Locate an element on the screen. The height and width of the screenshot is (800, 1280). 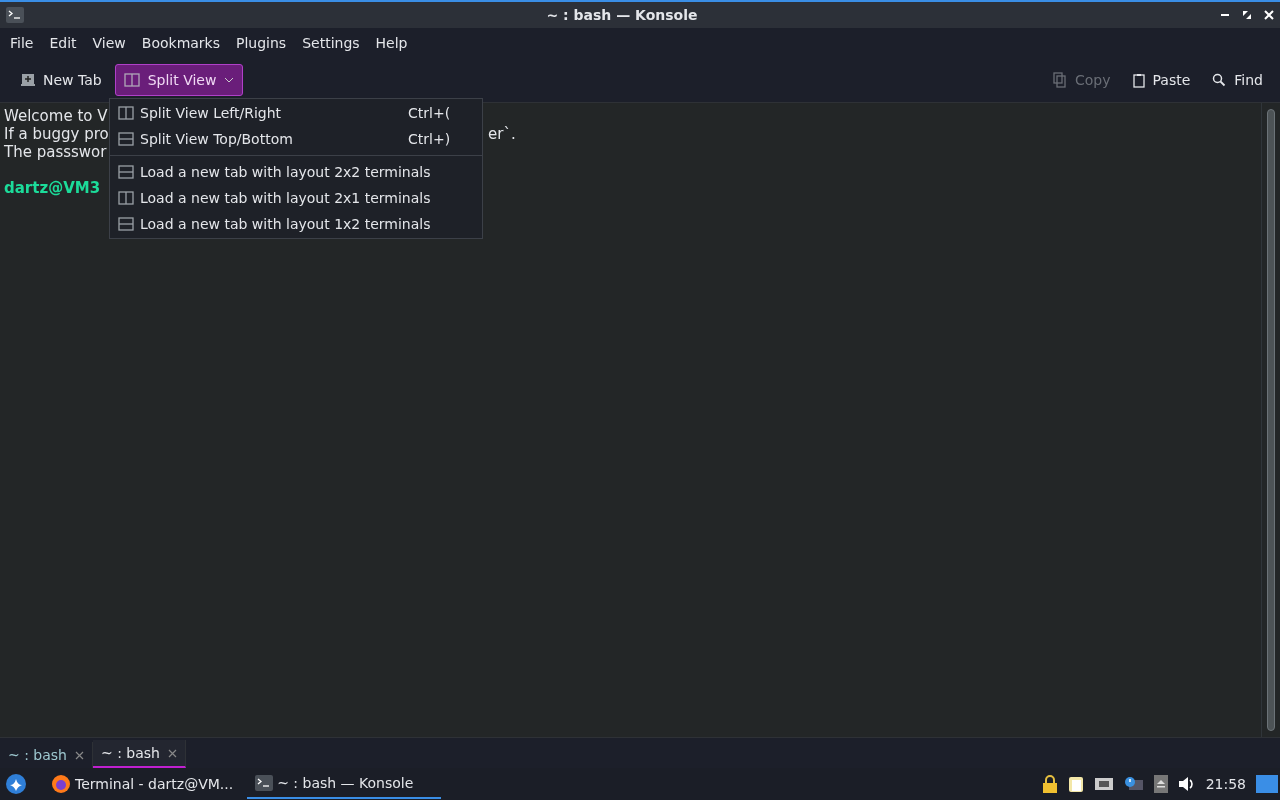
lock-icon is located at coordinates (1049, 784).